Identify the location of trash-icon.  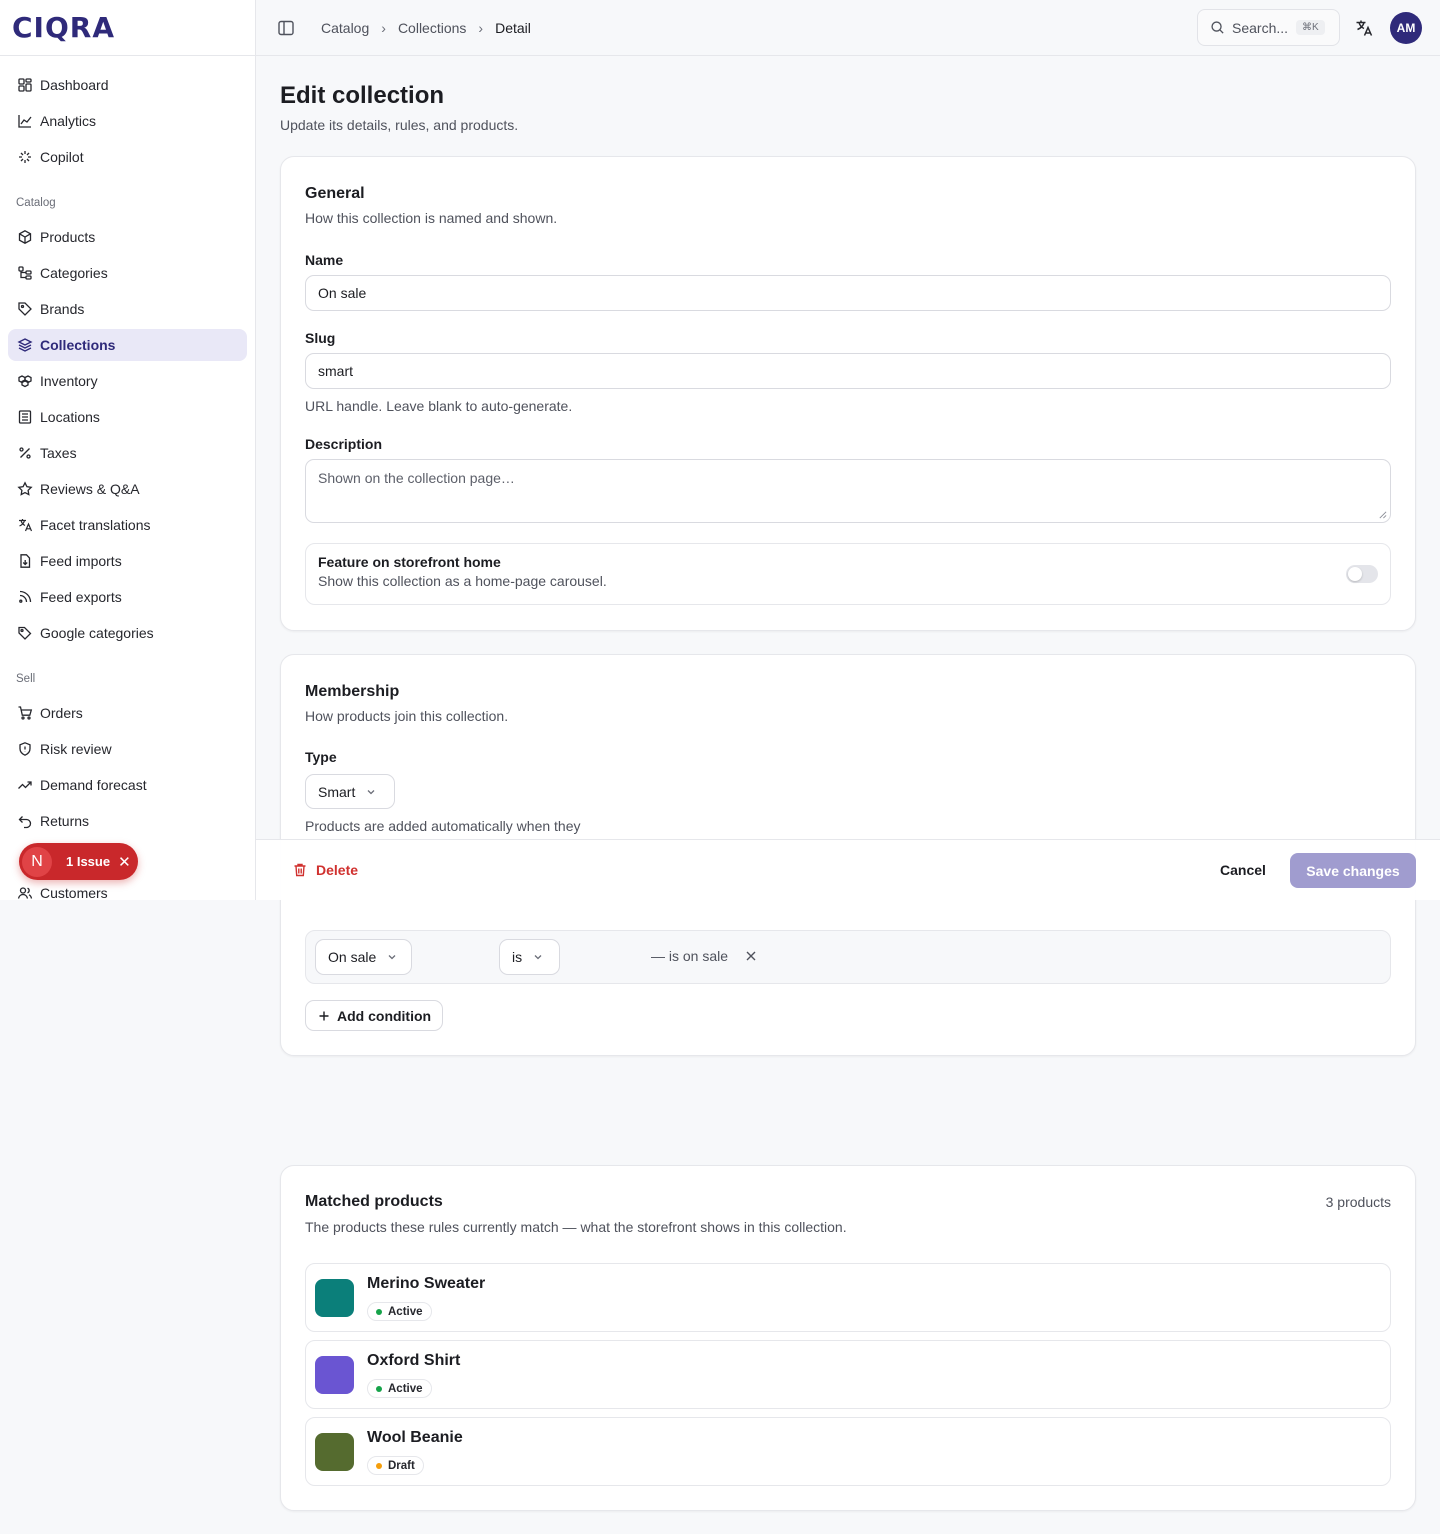
(300, 870).